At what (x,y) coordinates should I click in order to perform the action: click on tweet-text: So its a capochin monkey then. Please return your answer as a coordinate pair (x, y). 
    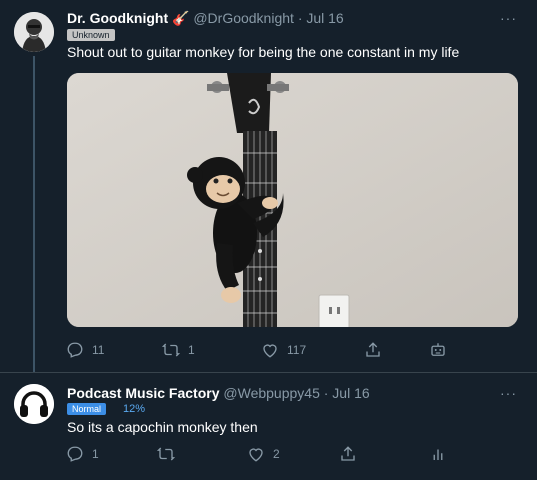
    Looking at the image, I should click on (162, 427).